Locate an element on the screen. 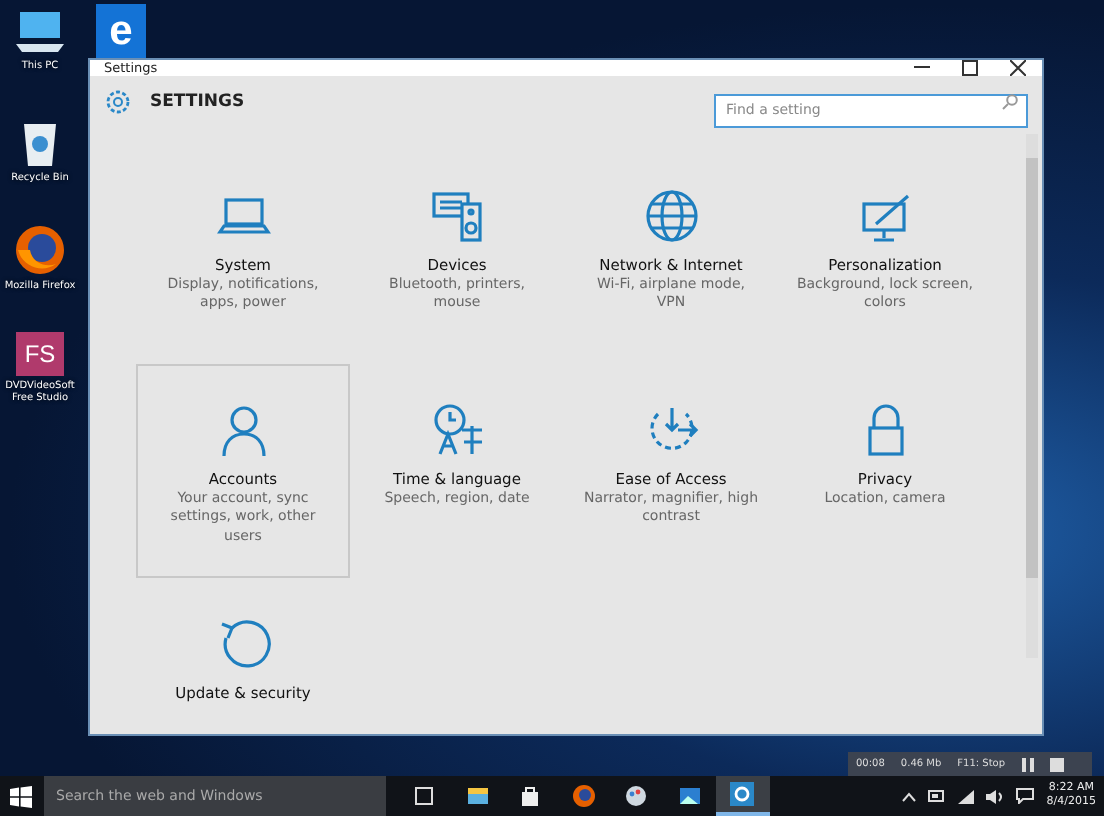 The height and width of the screenshot is (816, 1104). battery-icon is located at coordinates (937, 796).